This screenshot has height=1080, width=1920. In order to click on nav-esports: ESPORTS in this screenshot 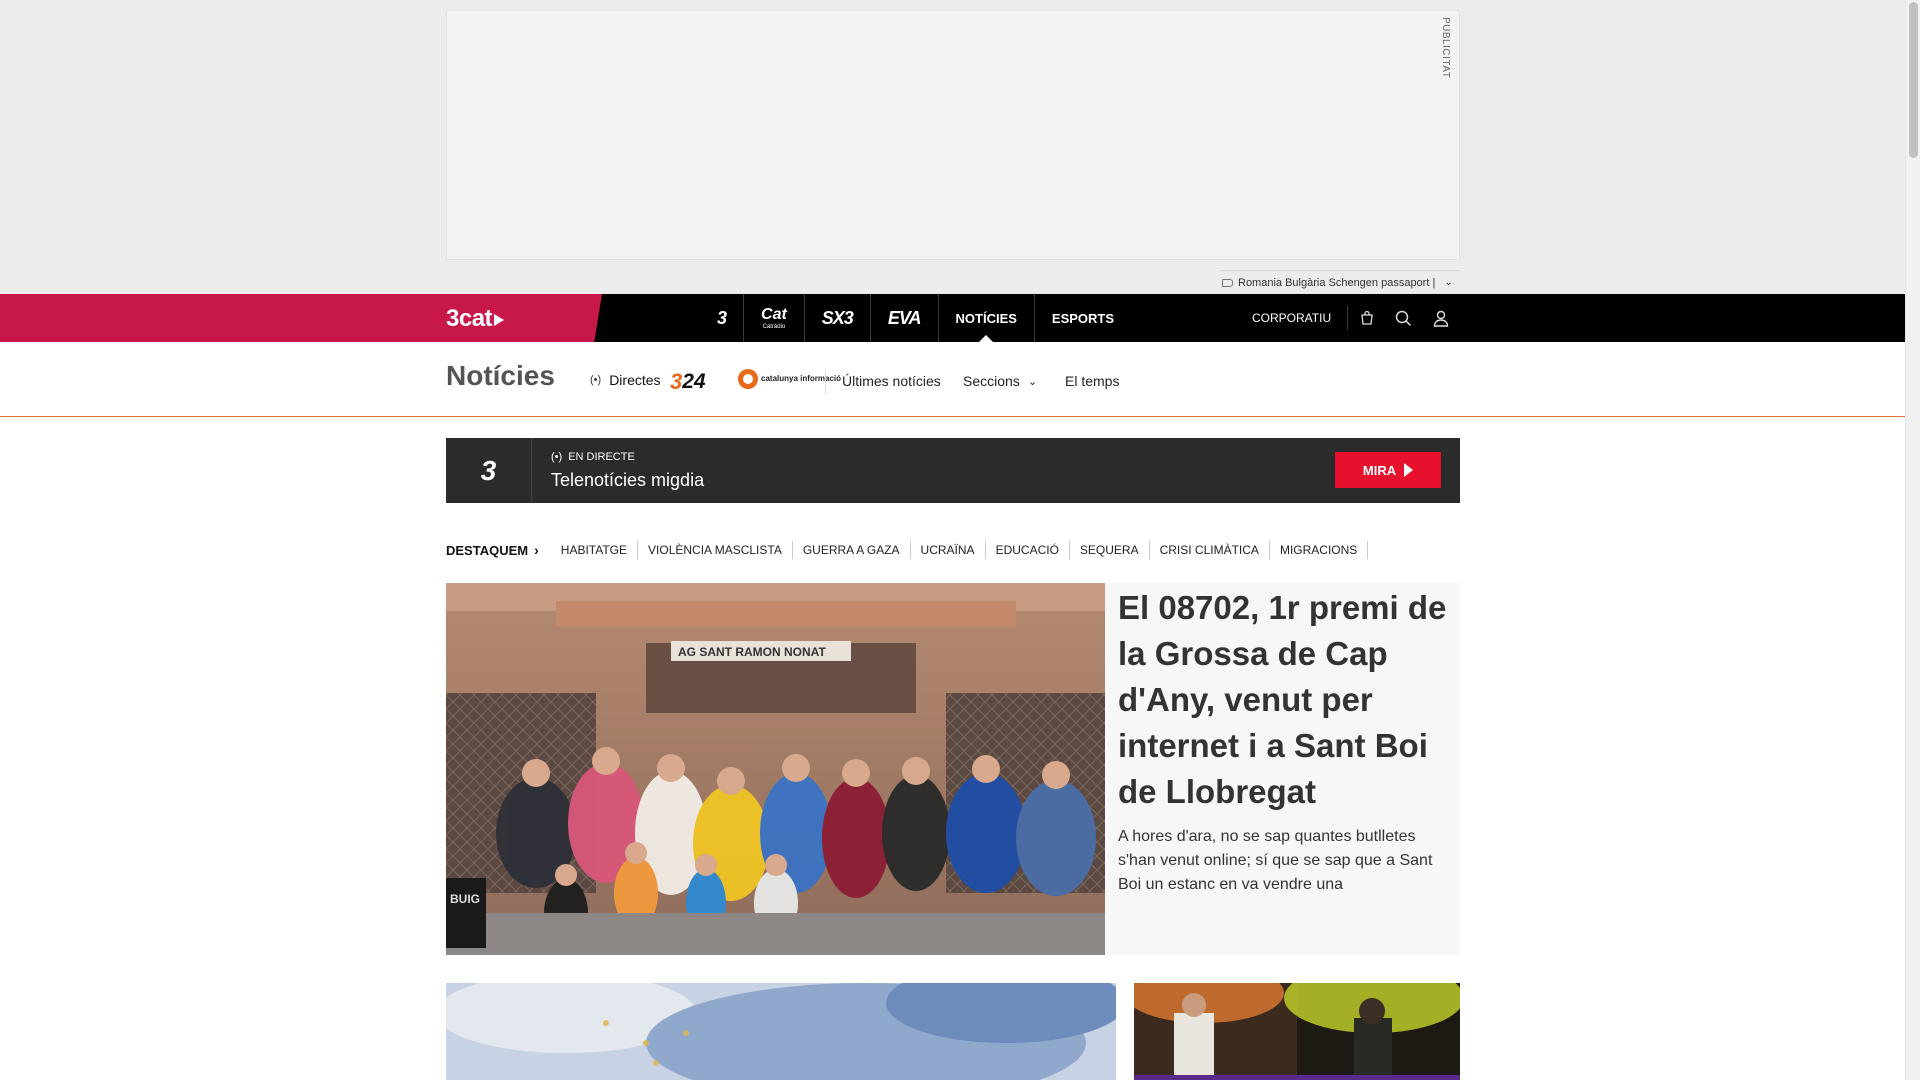, I will do `click(1083, 318)`.